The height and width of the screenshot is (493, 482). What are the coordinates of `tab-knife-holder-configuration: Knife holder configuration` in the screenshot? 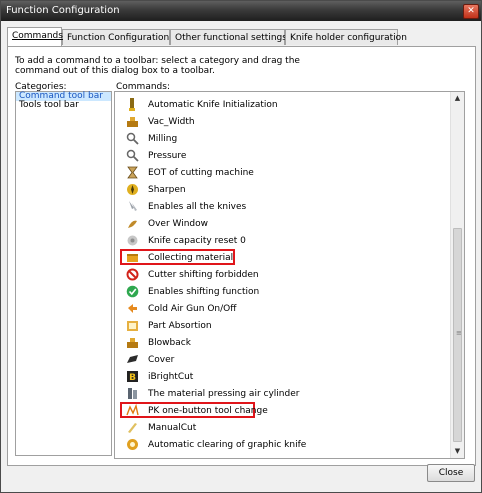 It's located at (346, 37).